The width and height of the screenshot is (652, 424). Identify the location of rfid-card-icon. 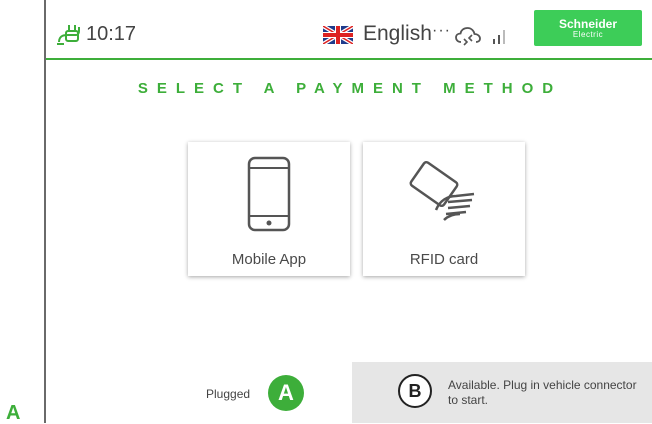
(442, 190).